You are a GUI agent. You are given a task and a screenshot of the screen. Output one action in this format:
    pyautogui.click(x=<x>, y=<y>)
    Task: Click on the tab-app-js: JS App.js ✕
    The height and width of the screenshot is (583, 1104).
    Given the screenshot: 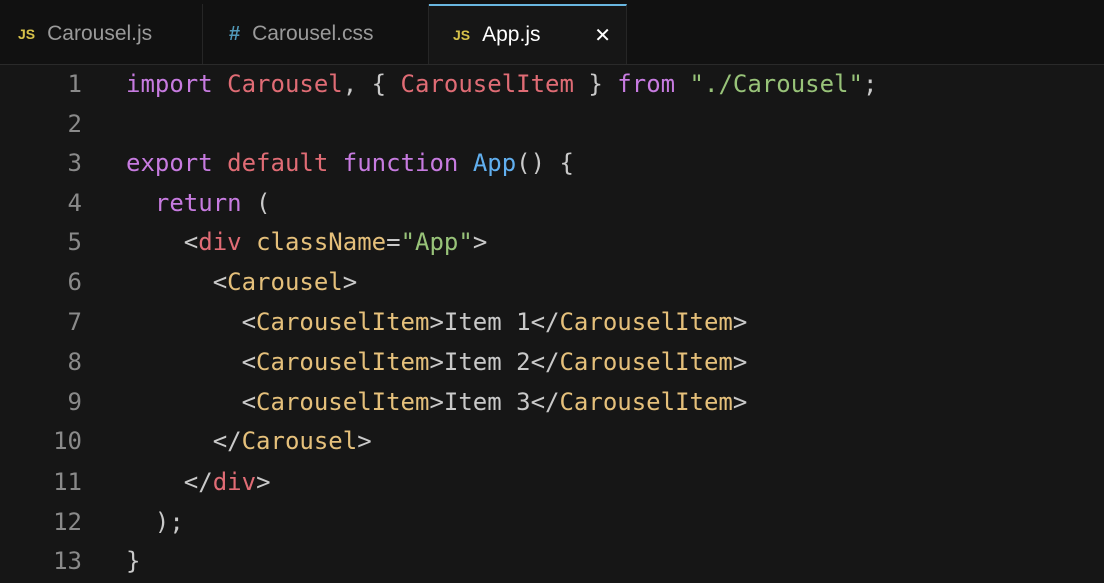 What is the action you would take?
    pyautogui.click(x=528, y=34)
    